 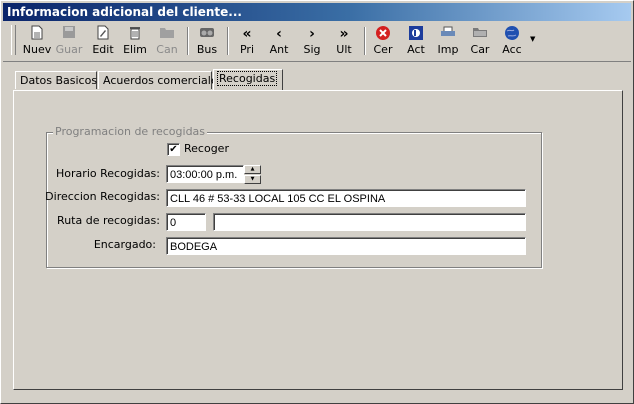 What do you see at coordinates (173, 149) in the screenshot?
I see `recoger-checkbox: ✔` at bounding box center [173, 149].